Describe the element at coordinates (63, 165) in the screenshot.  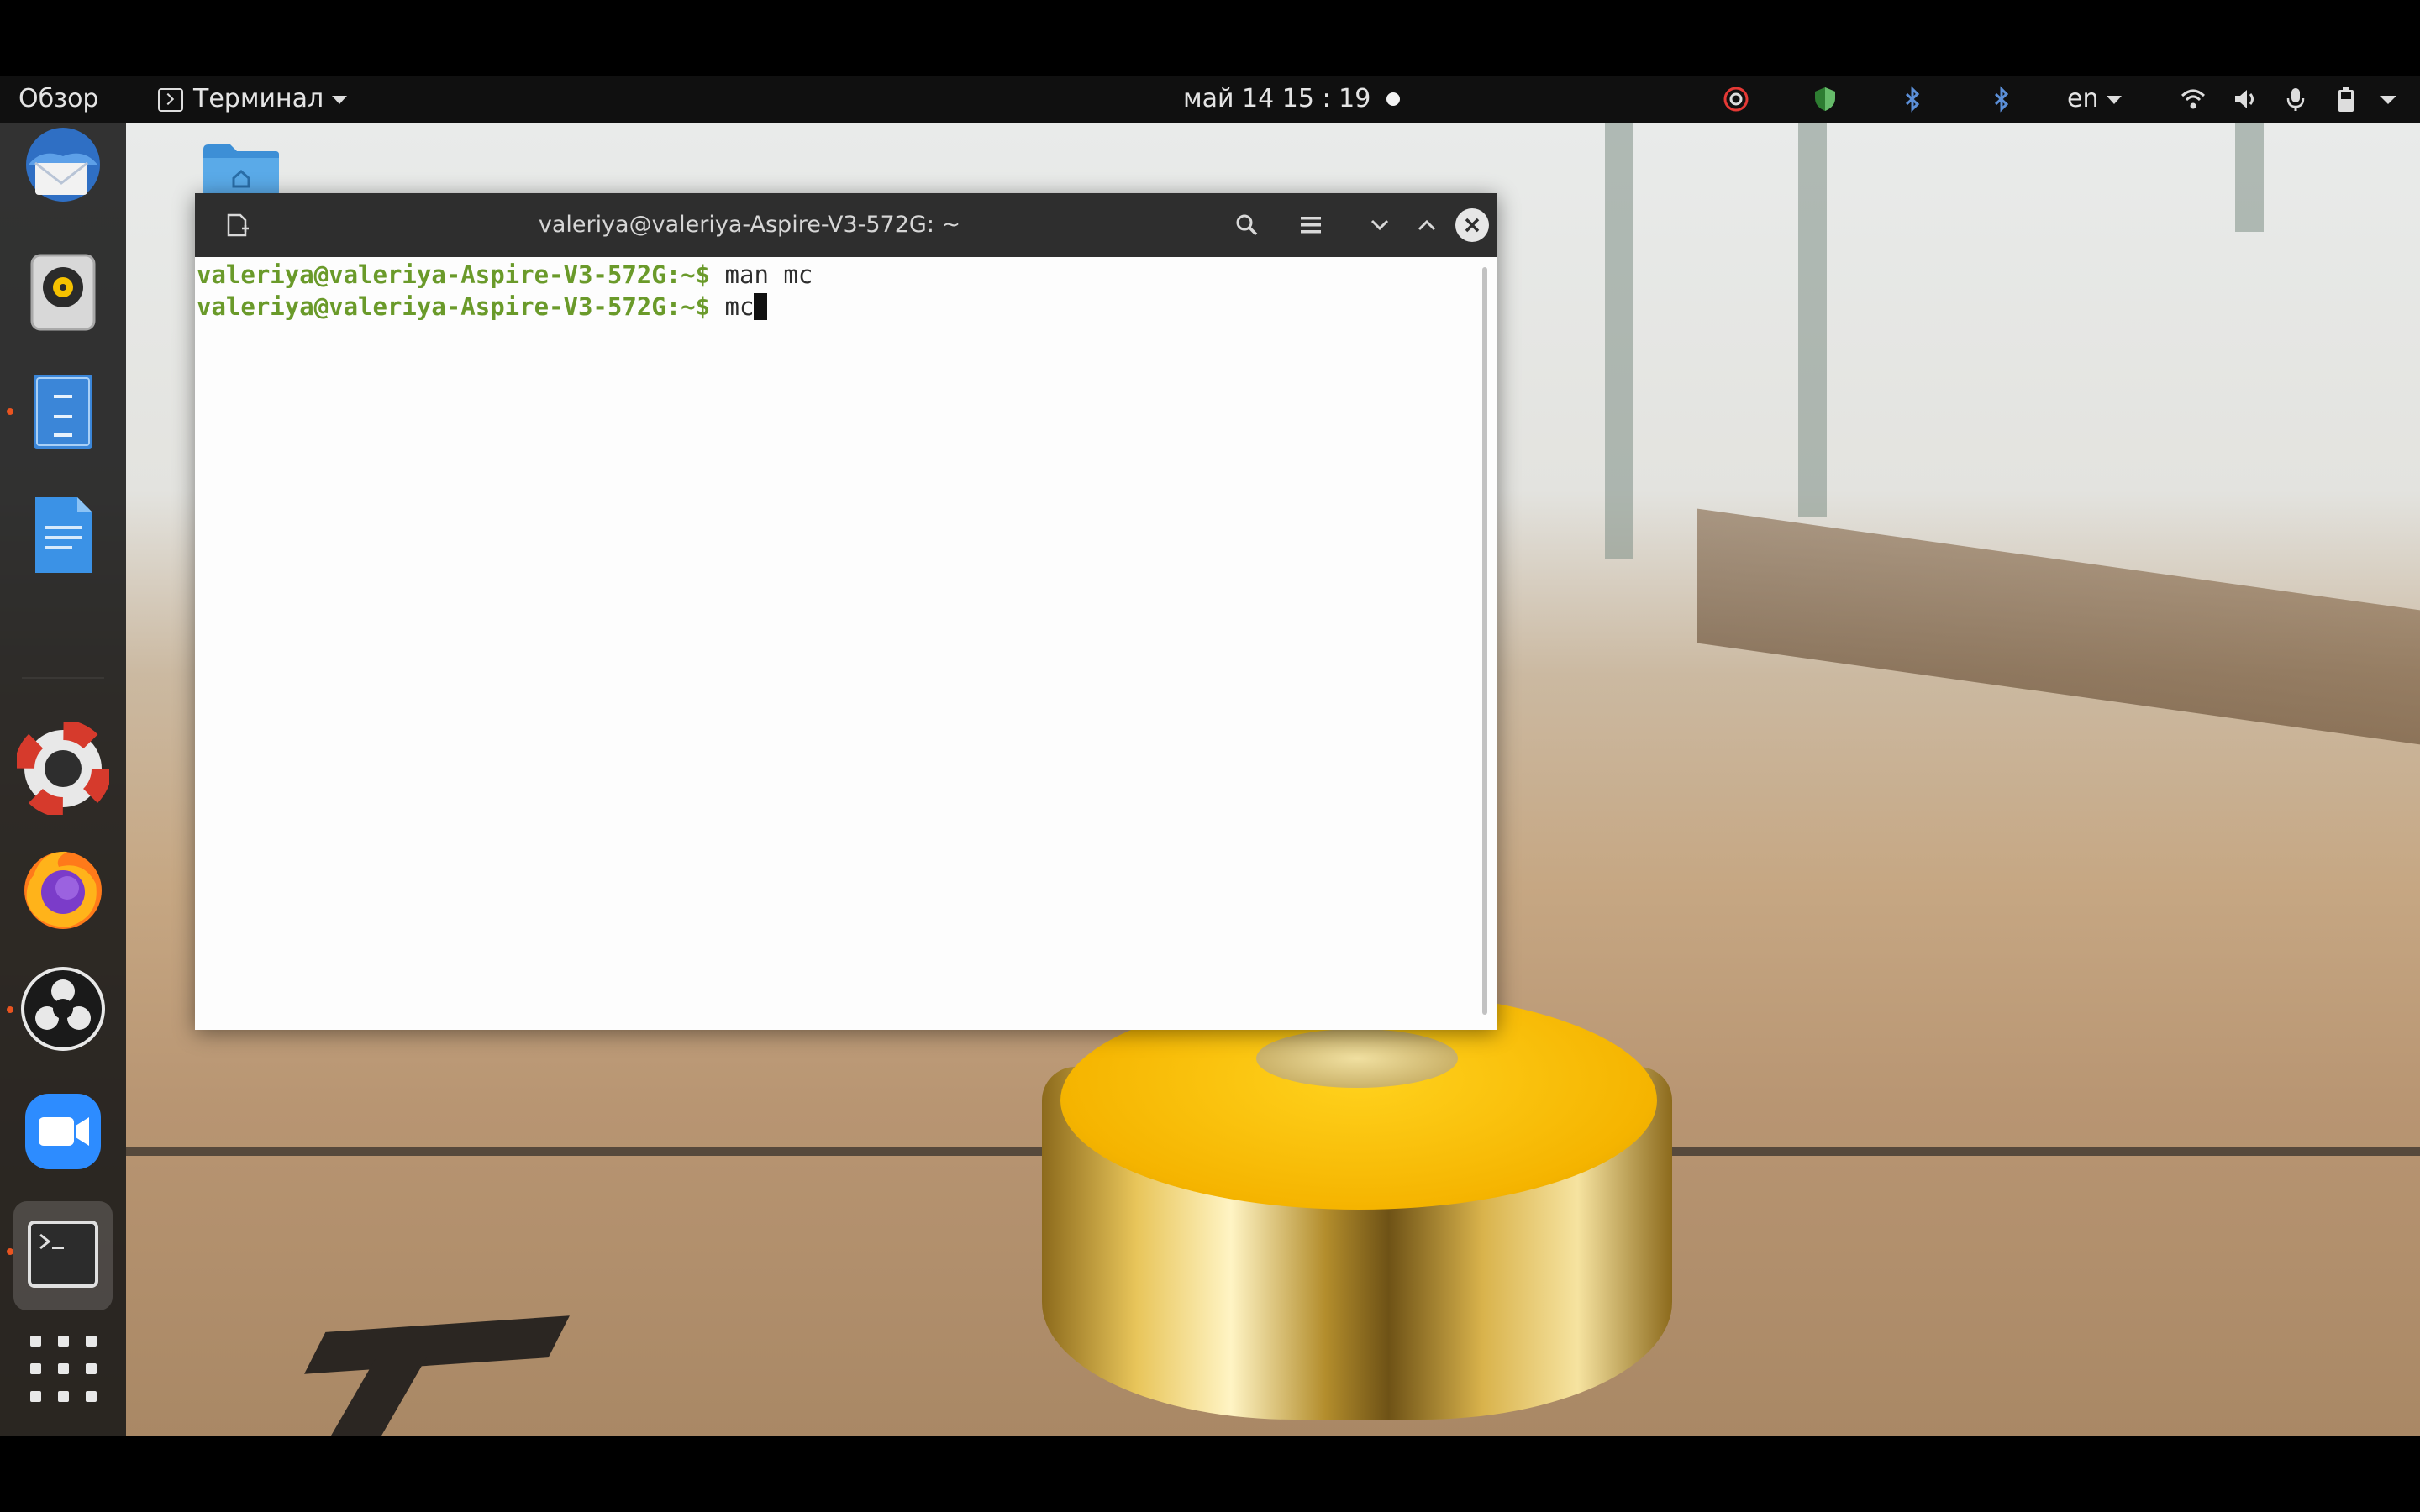
I see `thunderbird-icon` at that location.